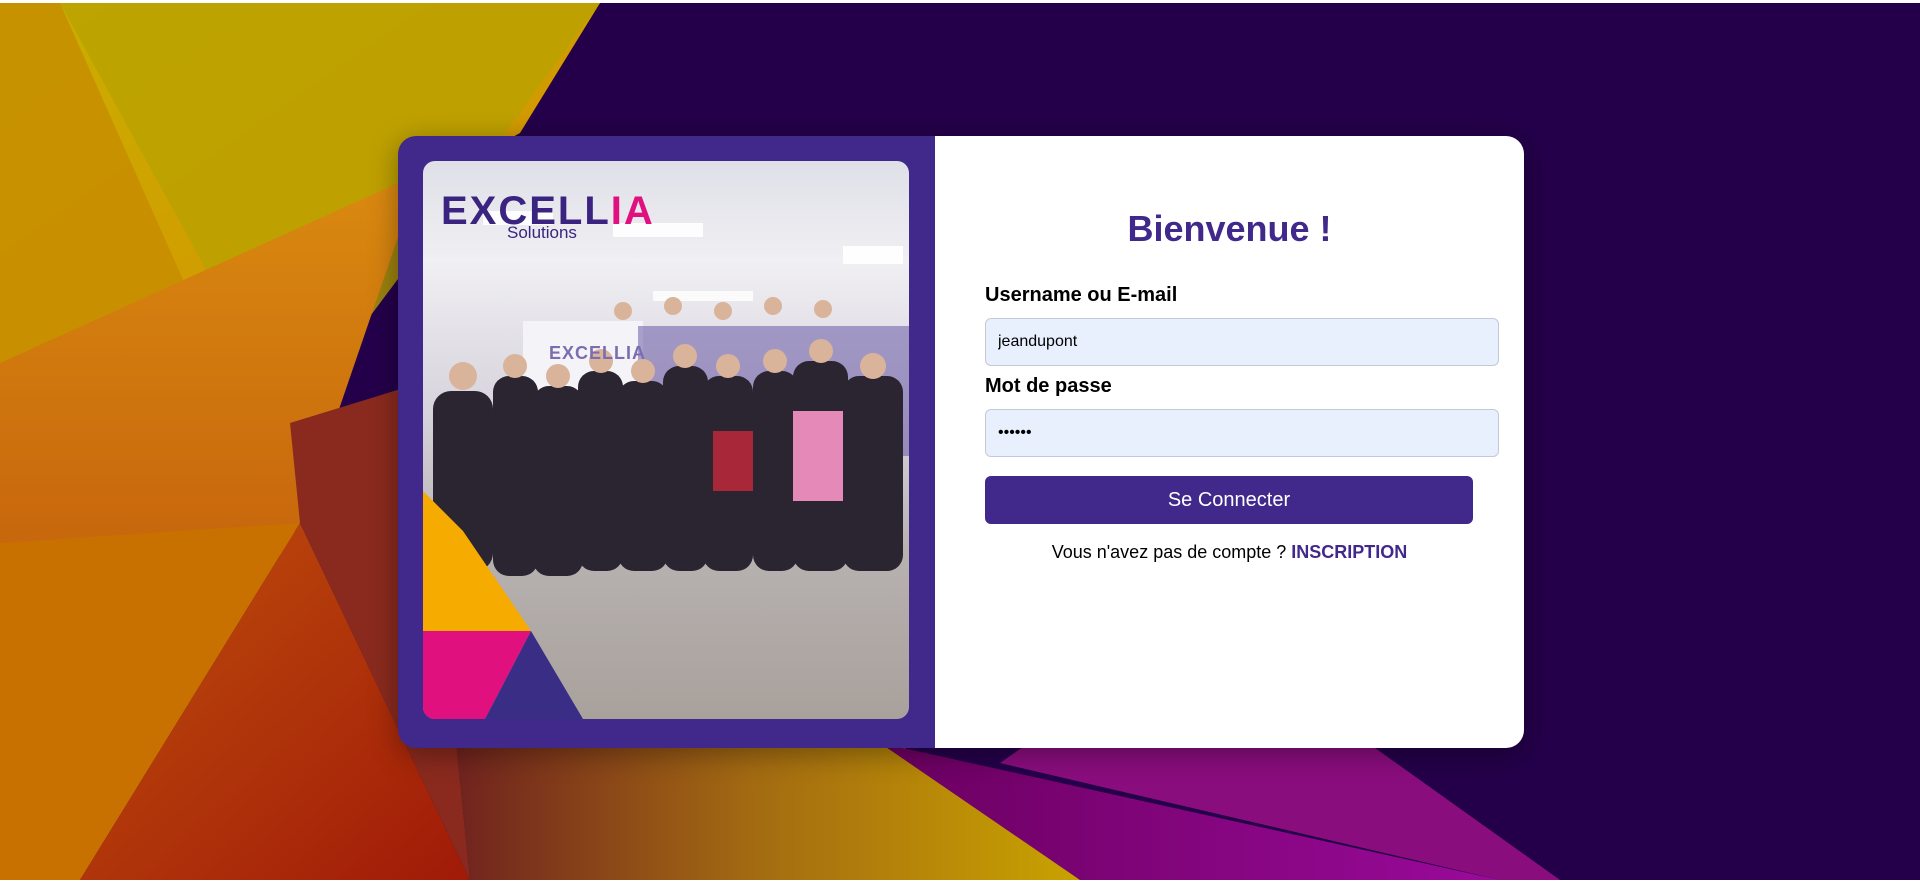 Image resolution: width=1920 pixels, height=883 pixels. I want to click on page-title: Bienvenue !, so click(1229, 228).